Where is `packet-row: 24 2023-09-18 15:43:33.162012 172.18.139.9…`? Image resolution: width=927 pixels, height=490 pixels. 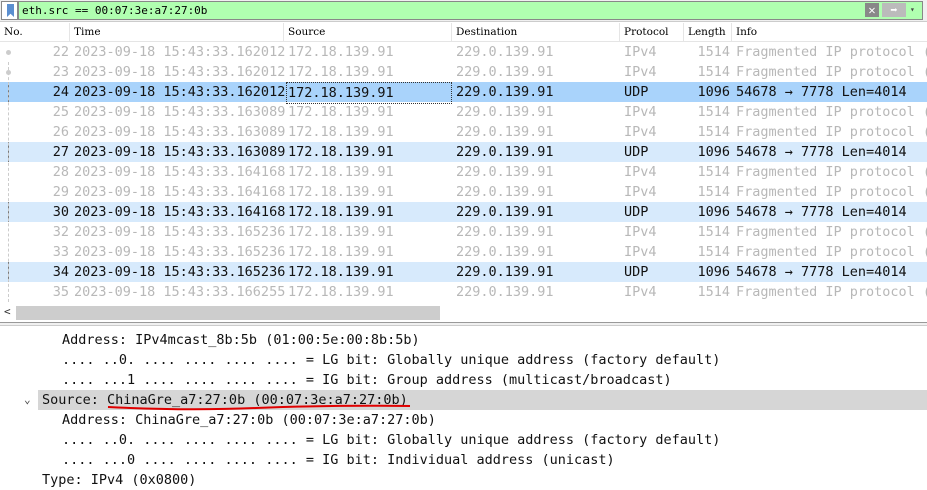
packet-row: 24 2023-09-18 15:43:33.162012 172.18.139.9… is located at coordinates (463, 93).